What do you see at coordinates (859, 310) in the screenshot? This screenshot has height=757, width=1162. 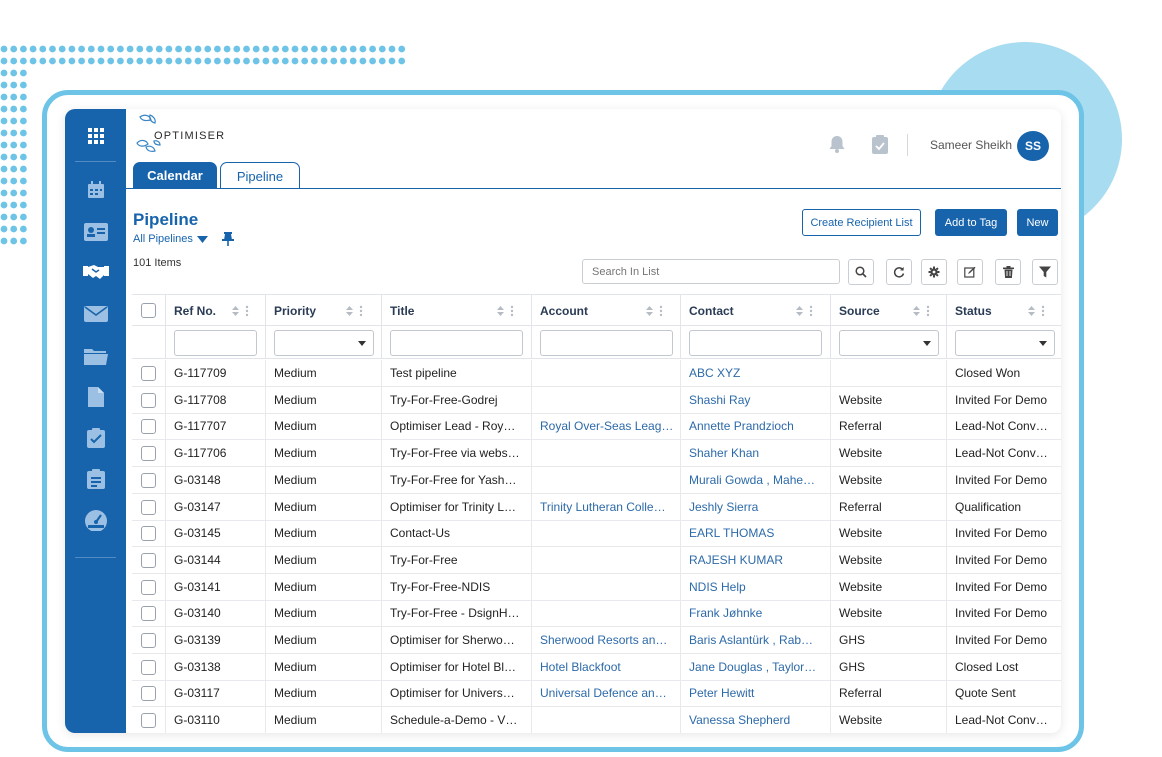 I see `column-header-source: Source` at bounding box center [859, 310].